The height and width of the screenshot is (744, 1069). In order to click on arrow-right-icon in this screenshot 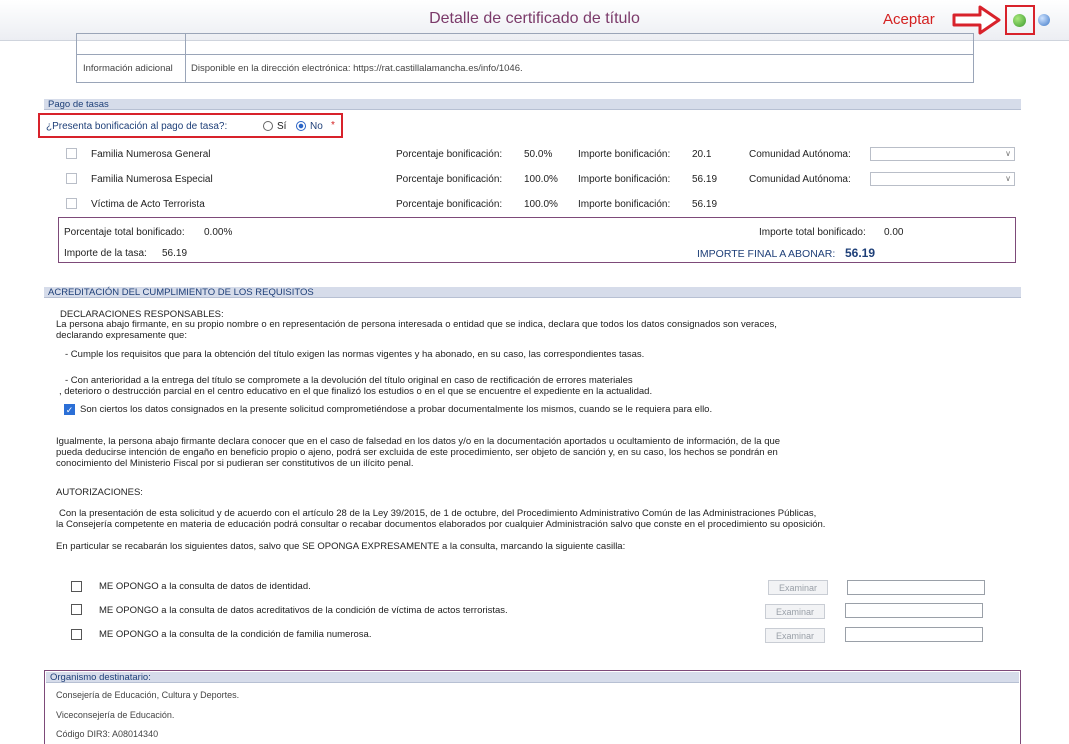, I will do `click(976, 20)`.